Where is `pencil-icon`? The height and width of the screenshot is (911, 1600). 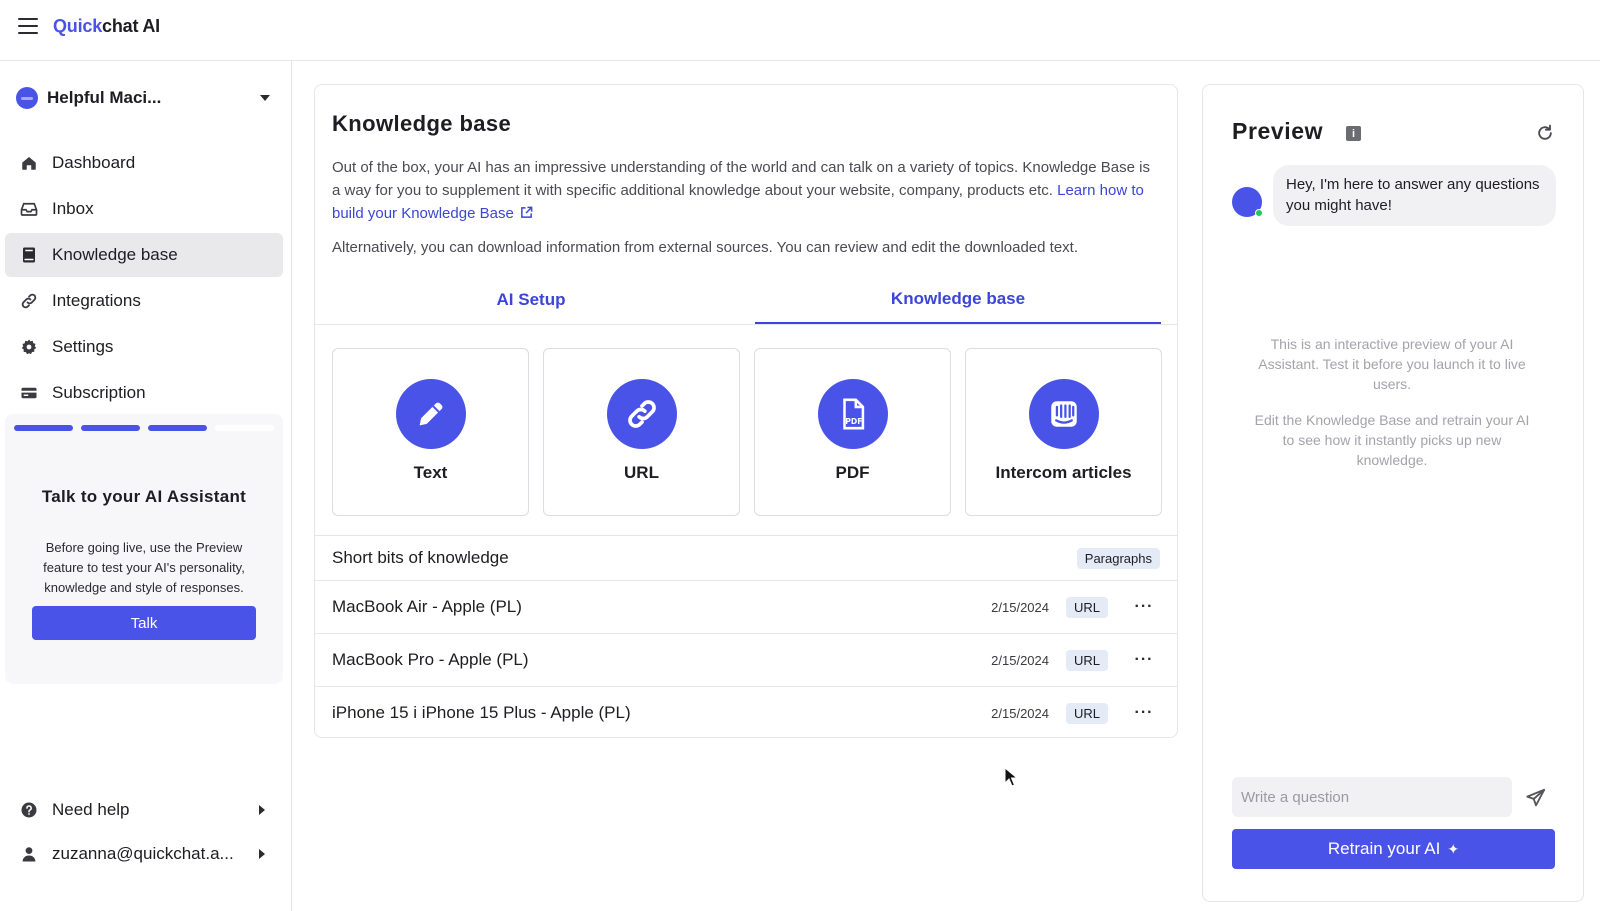
pencil-icon is located at coordinates (431, 414).